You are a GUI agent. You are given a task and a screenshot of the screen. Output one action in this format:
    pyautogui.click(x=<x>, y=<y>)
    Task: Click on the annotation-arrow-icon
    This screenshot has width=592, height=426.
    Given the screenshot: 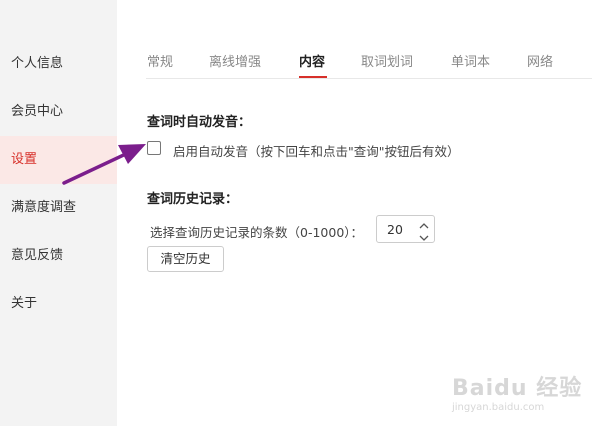 What is the action you would take?
    pyautogui.click(x=104, y=164)
    